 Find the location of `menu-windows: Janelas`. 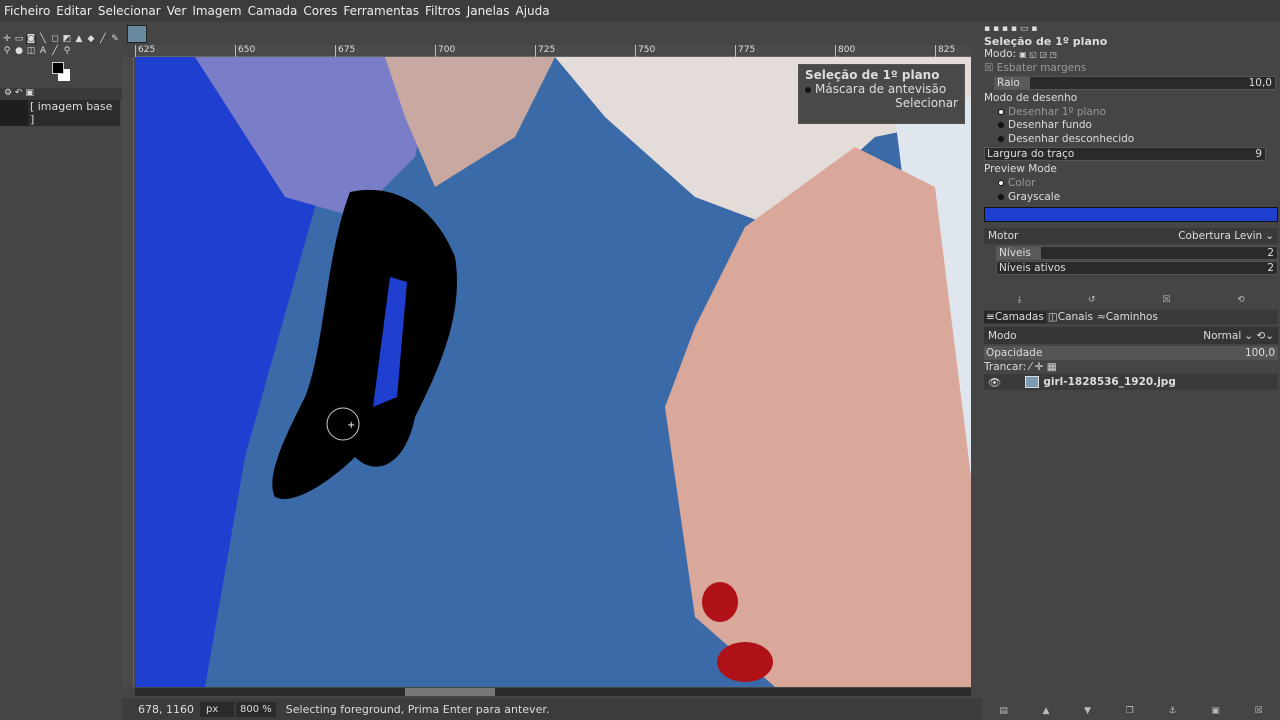

menu-windows: Janelas is located at coordinates (488, 11).